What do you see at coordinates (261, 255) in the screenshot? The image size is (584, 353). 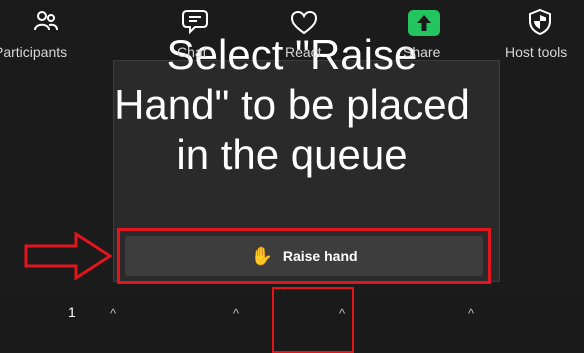 I see `hand-icon: ✋` at bounding box center [261, 255].